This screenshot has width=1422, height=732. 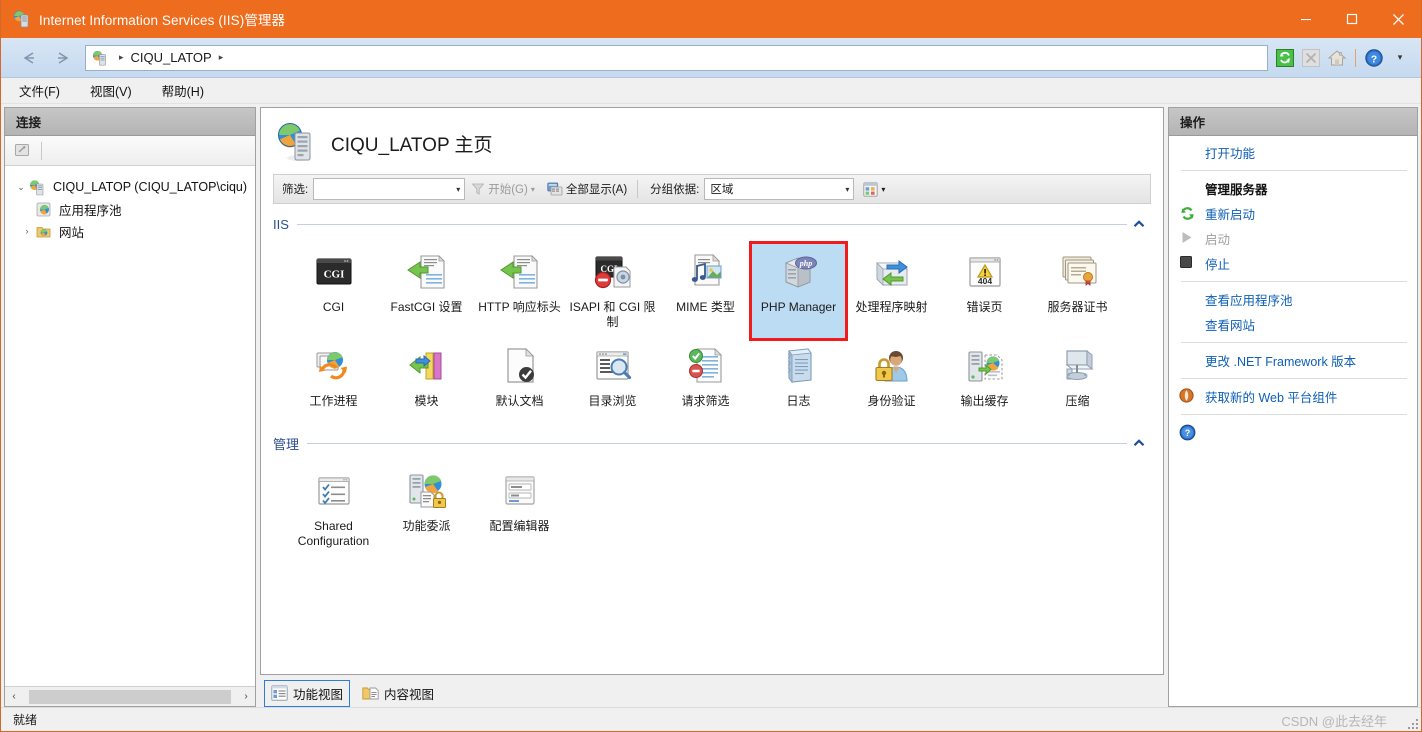 What do you see at coordinates (798, 291) in the screenshot?
I see `feature-php-manager: php PHP Manager` at bounding box center [798, 291].